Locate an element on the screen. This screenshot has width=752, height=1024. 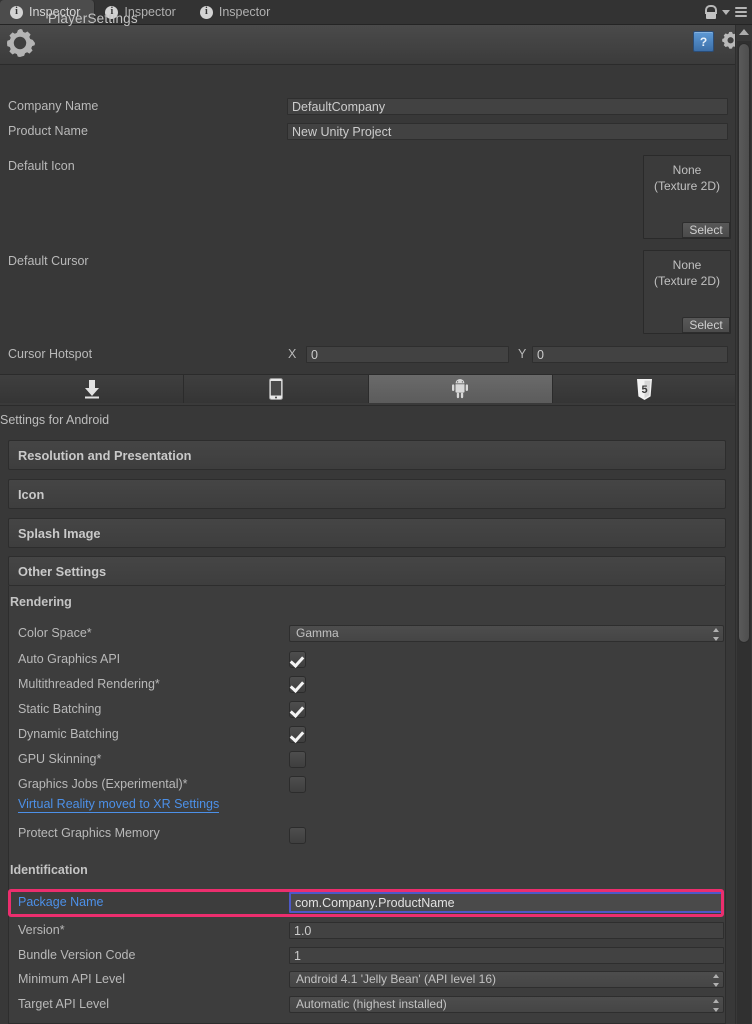
static-batching-label: Static Batching is located at coordinates (60, 709).